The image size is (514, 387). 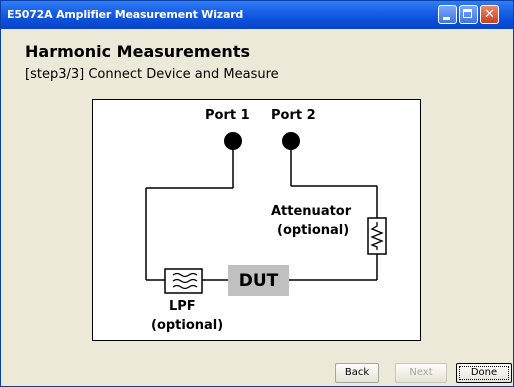 I want to click on dut-label: DUT, so click(x=258, y=281).